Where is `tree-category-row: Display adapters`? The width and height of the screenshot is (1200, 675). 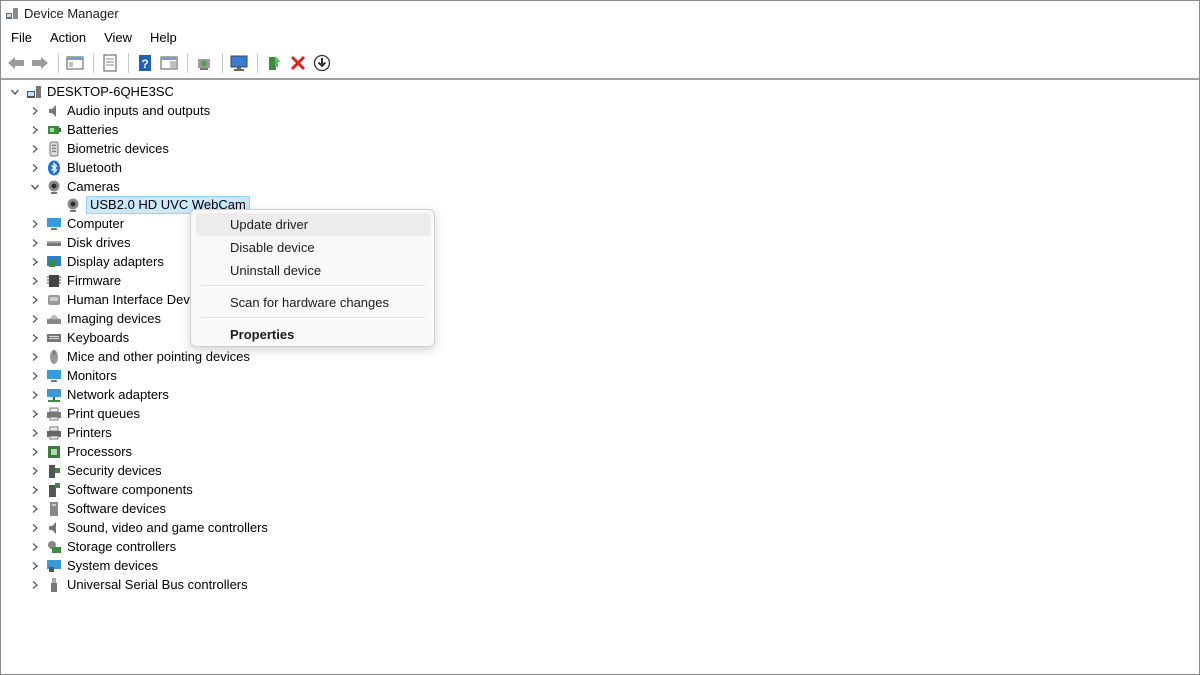 tree-category-row: Display adapters is located at coordinates (96, 262).